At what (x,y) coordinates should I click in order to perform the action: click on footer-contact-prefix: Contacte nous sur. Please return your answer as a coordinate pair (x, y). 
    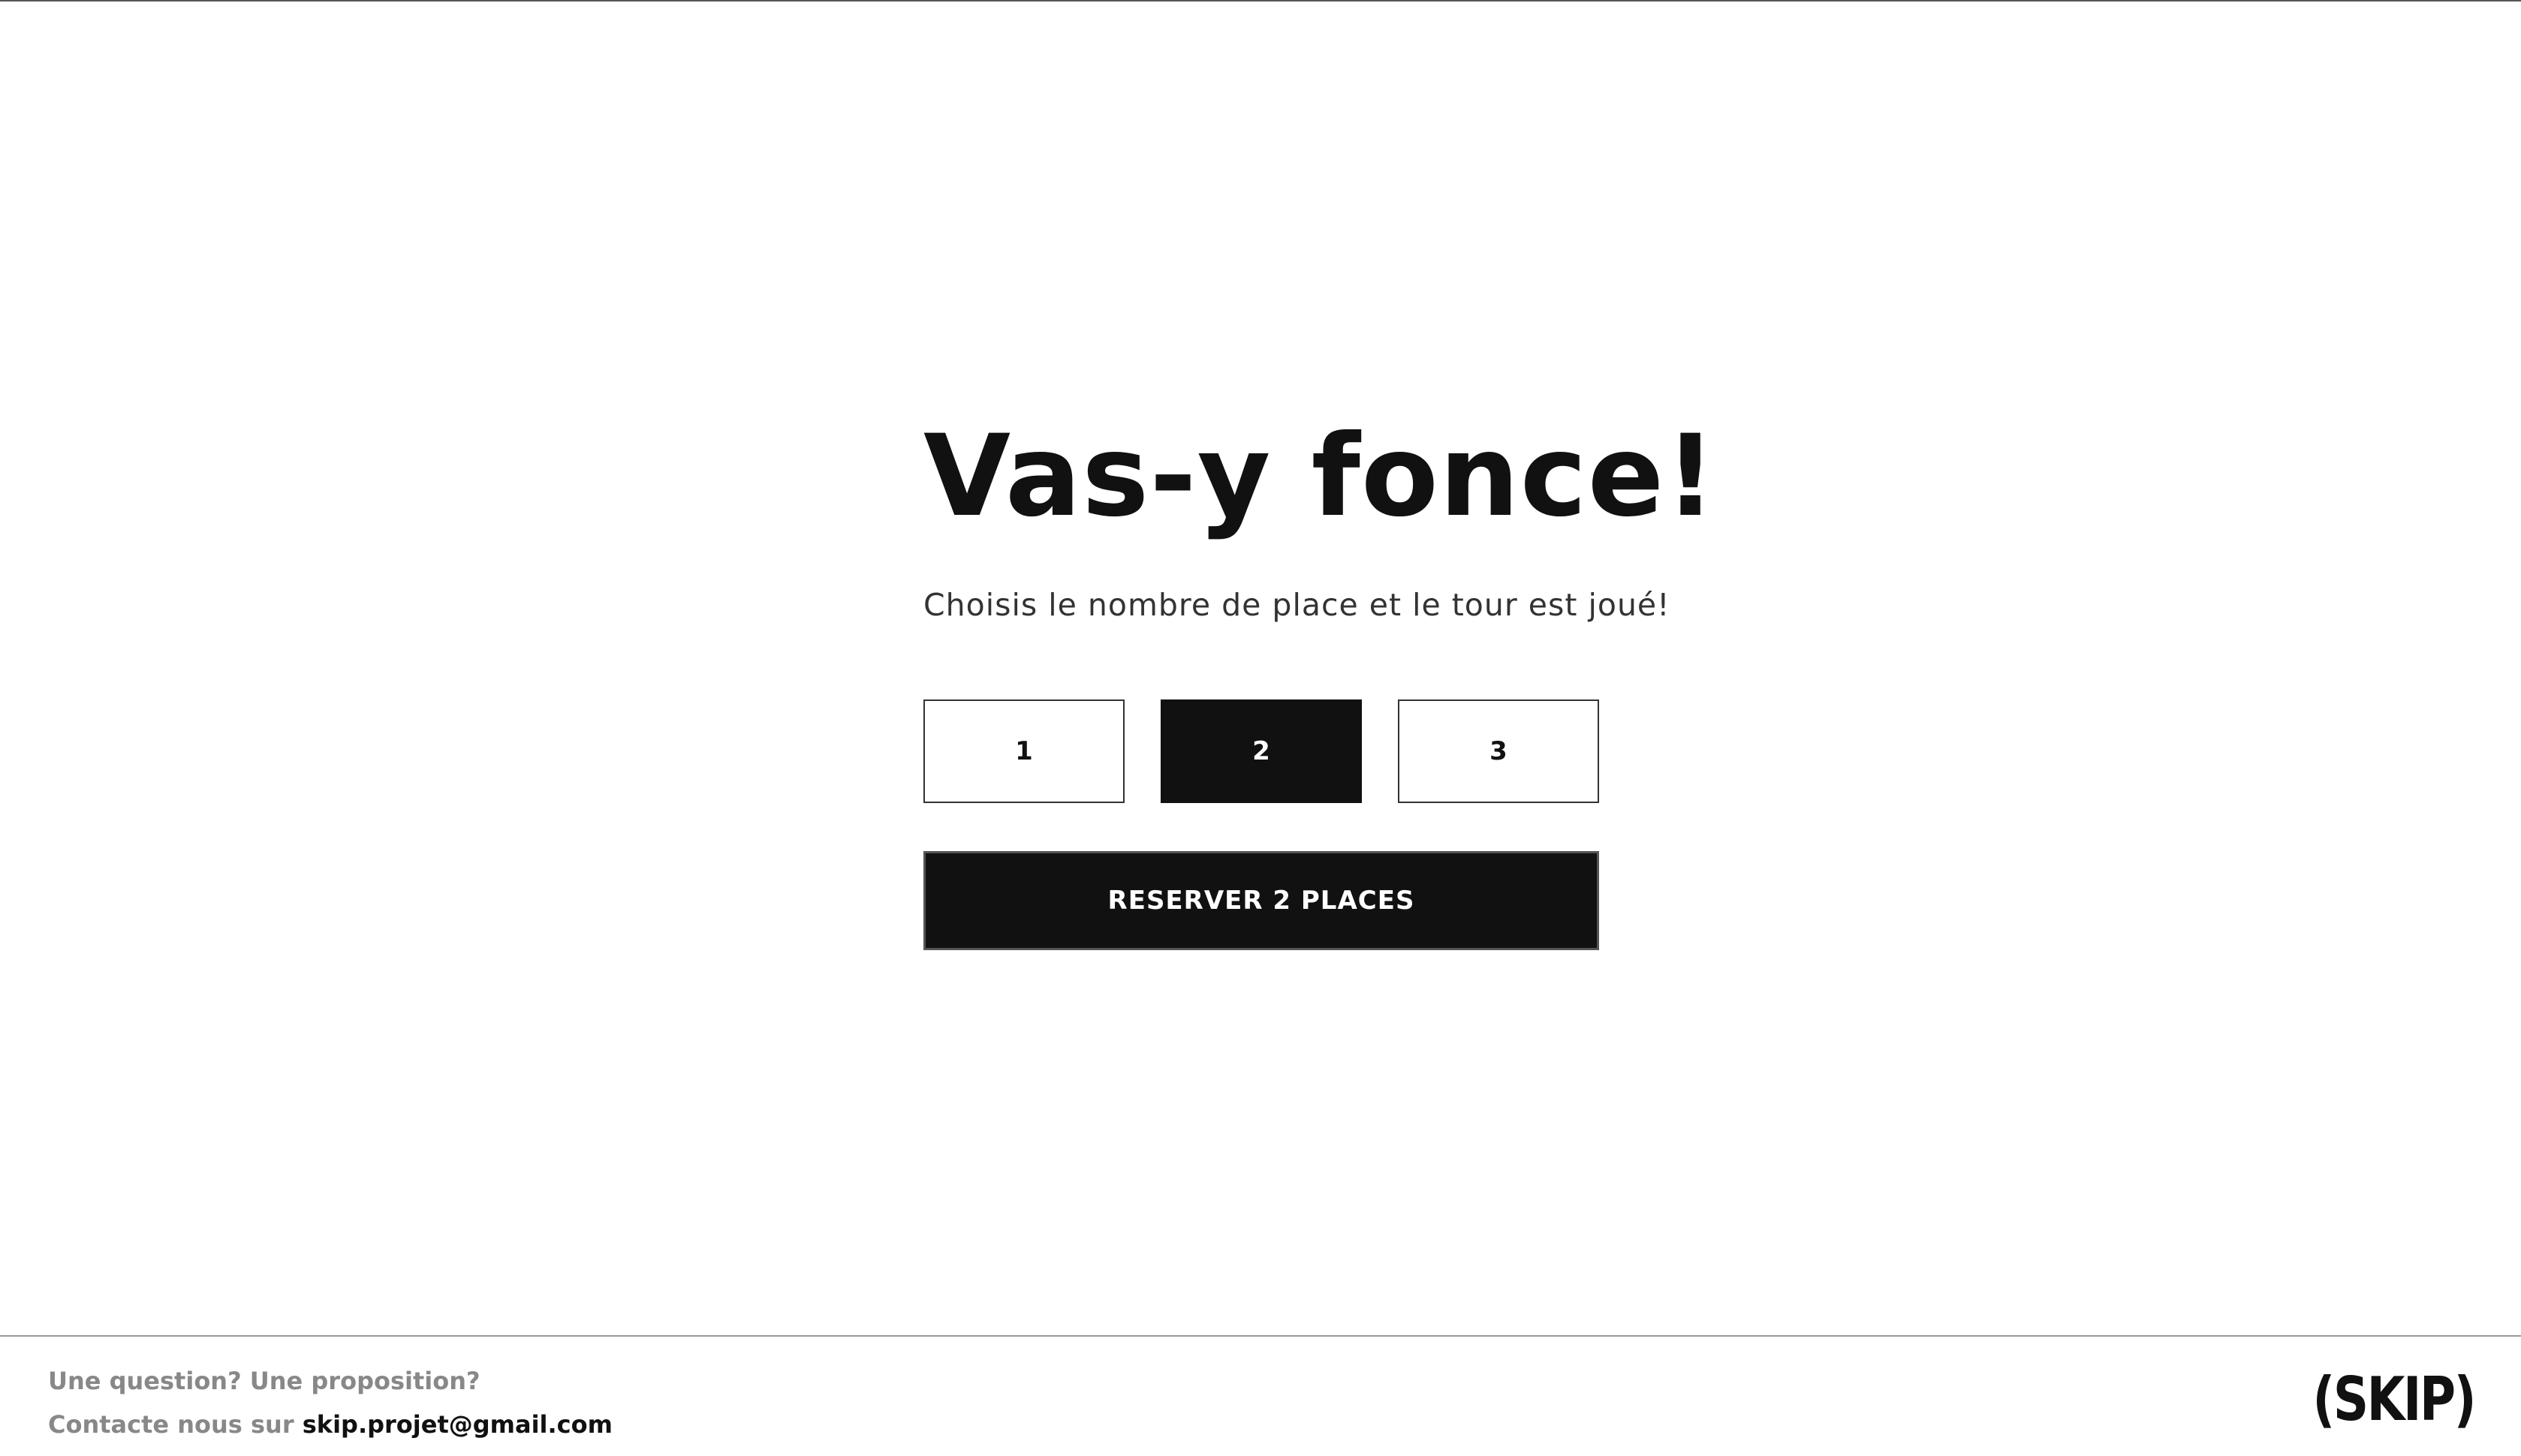
    Looking at the image, I should click on (175, 1424).